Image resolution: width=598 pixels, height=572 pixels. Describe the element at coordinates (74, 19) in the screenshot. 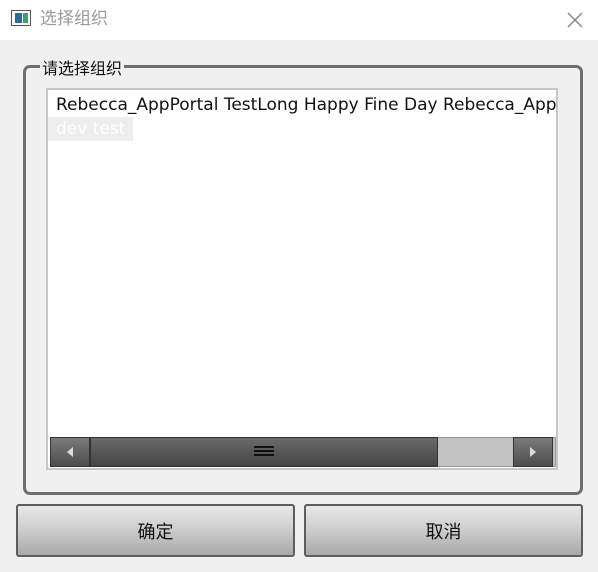

I see `window-title: 选择组织` at that location.